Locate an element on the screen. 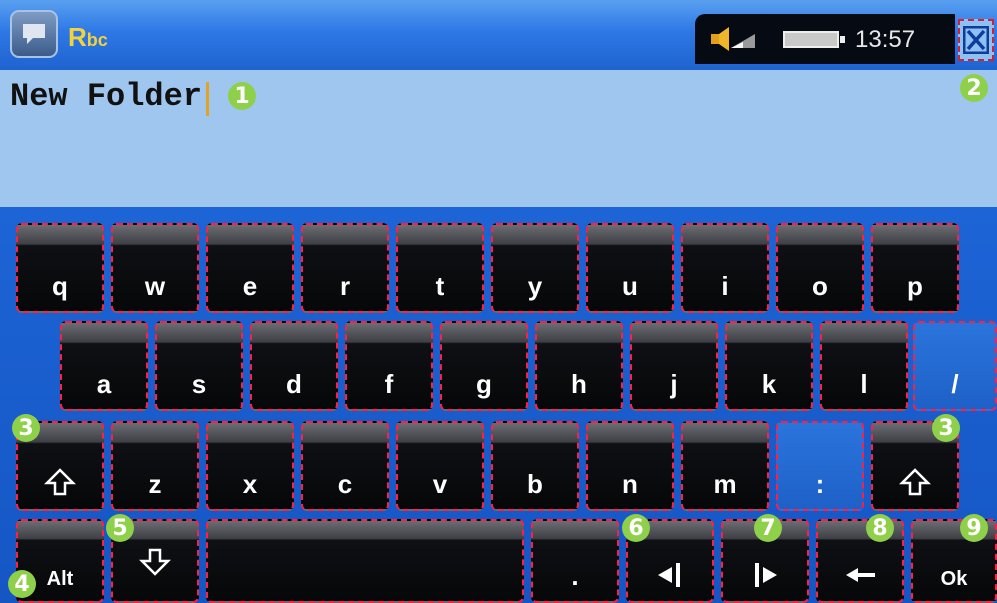  text-input-value: New Folder is located at coordinates (106, 96).